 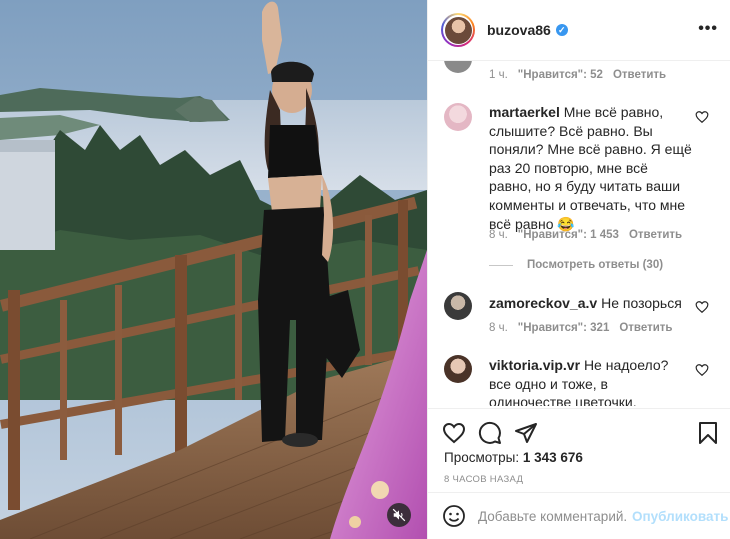 What do you see at coordinates (501, 265) in the screenshot?
I see `divider-line` at bounding box center [501, 265].